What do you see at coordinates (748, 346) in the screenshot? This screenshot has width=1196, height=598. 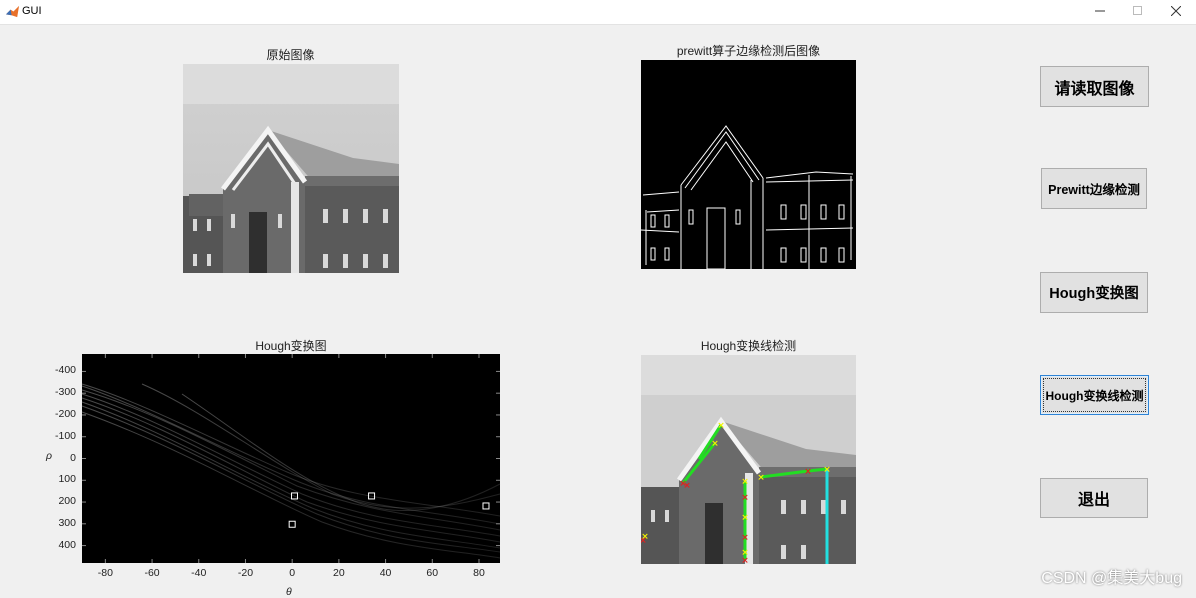 I see `lines-image-title: Hough变换线检测` at bounding box center [748, 346].